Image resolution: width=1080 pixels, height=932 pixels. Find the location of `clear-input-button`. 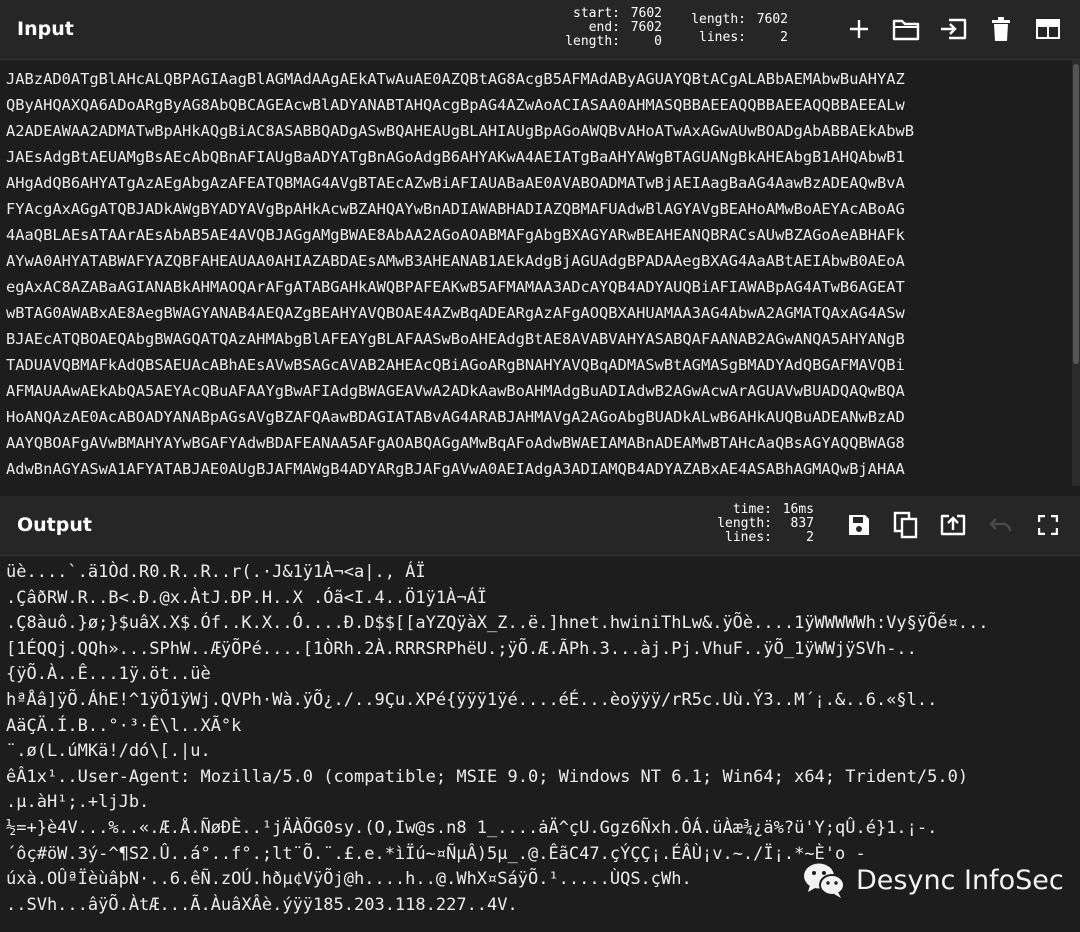

clear-input-button is located at coordinates (1001, 29).